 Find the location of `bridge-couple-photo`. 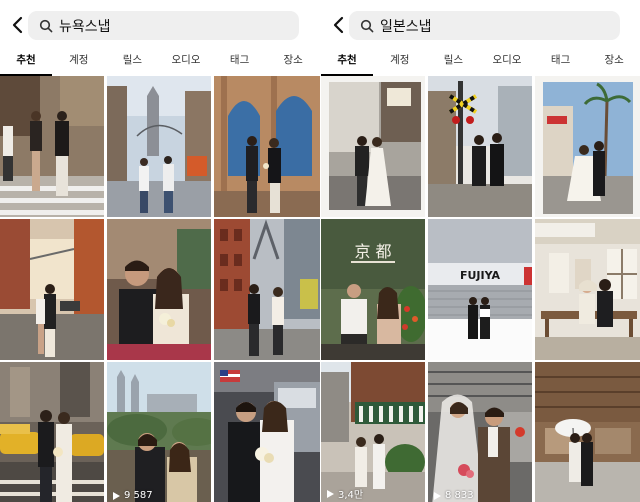

bridge-couple-photo is located at coordinates (159, 146).